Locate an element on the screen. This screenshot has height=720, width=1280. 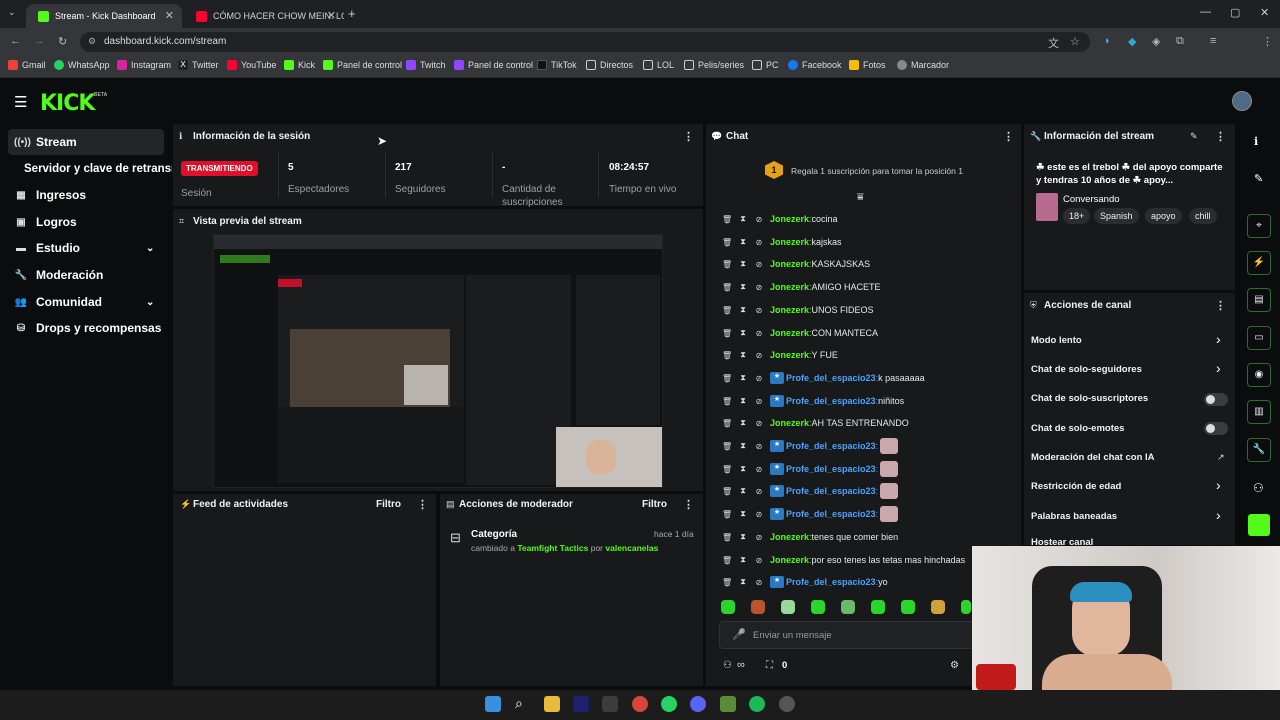
translate-icon: 文 is located at coordinates (1053, 43).